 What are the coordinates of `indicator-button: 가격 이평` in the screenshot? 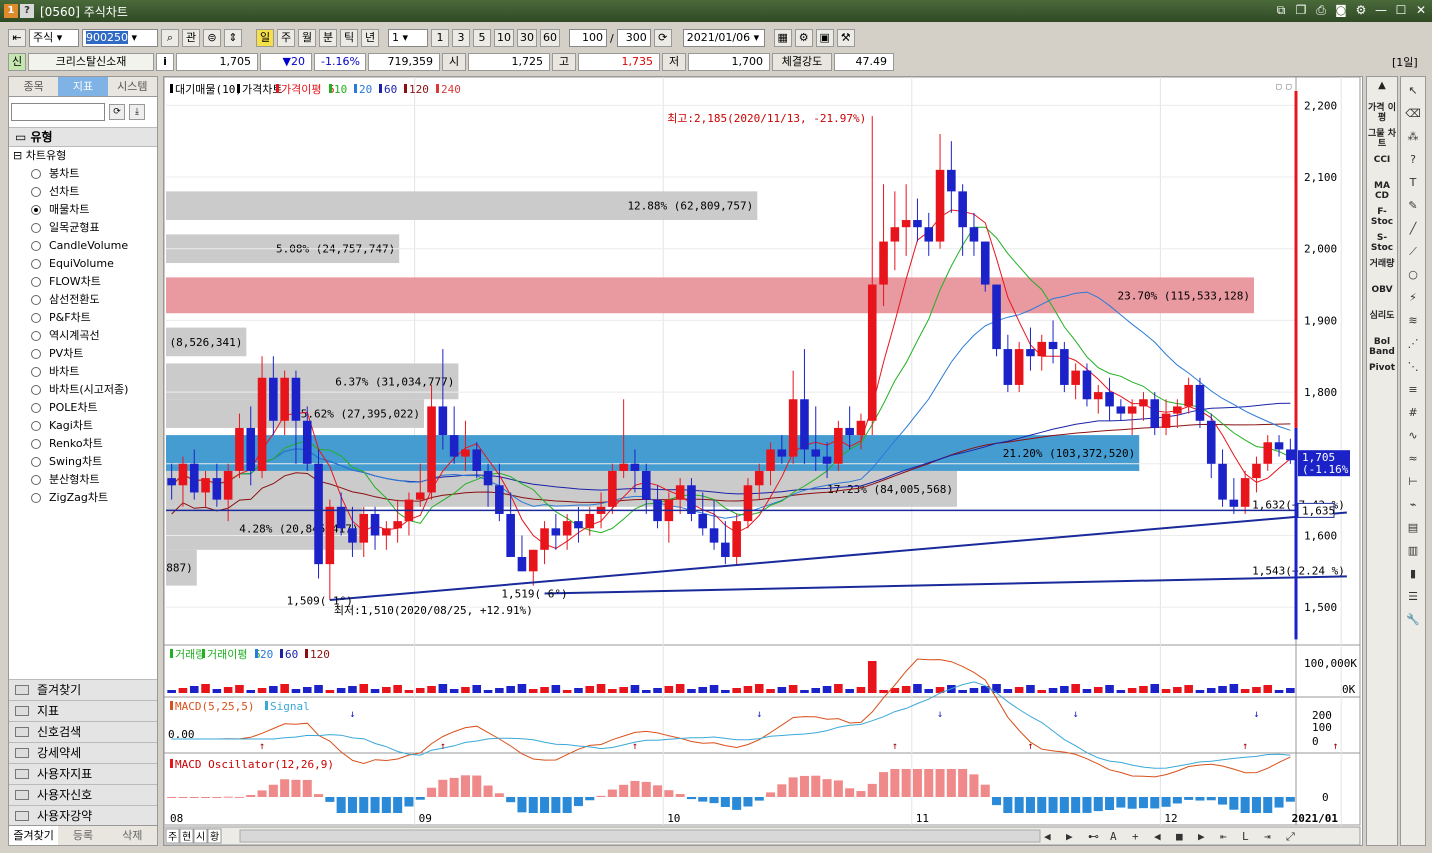 It's located at (1382, 114).